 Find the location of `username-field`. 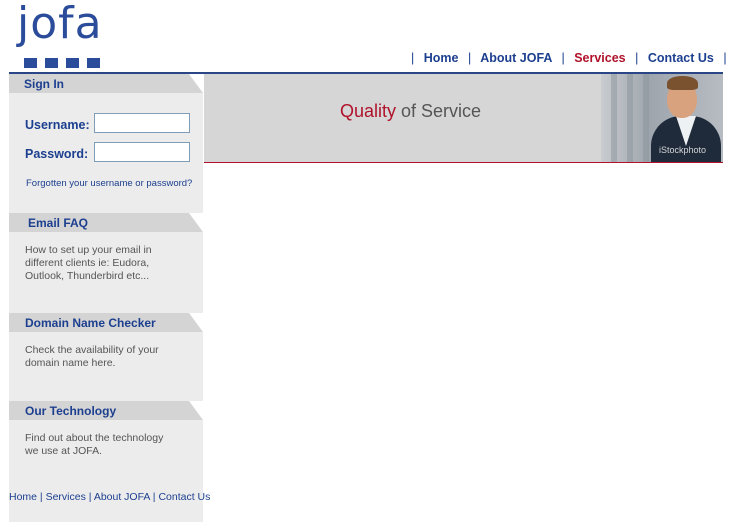

username-field is located at coordinates (142, 123).